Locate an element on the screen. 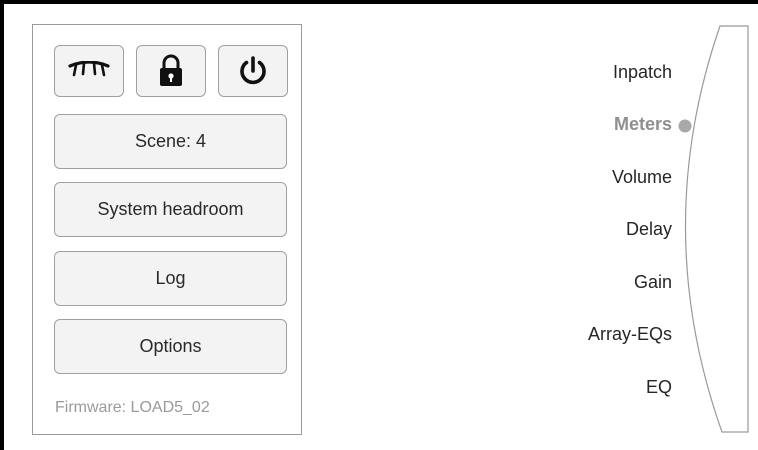 This screenshot has height=450, width=758. menu-item-gain: Gain is located at coordinates (653, 282).